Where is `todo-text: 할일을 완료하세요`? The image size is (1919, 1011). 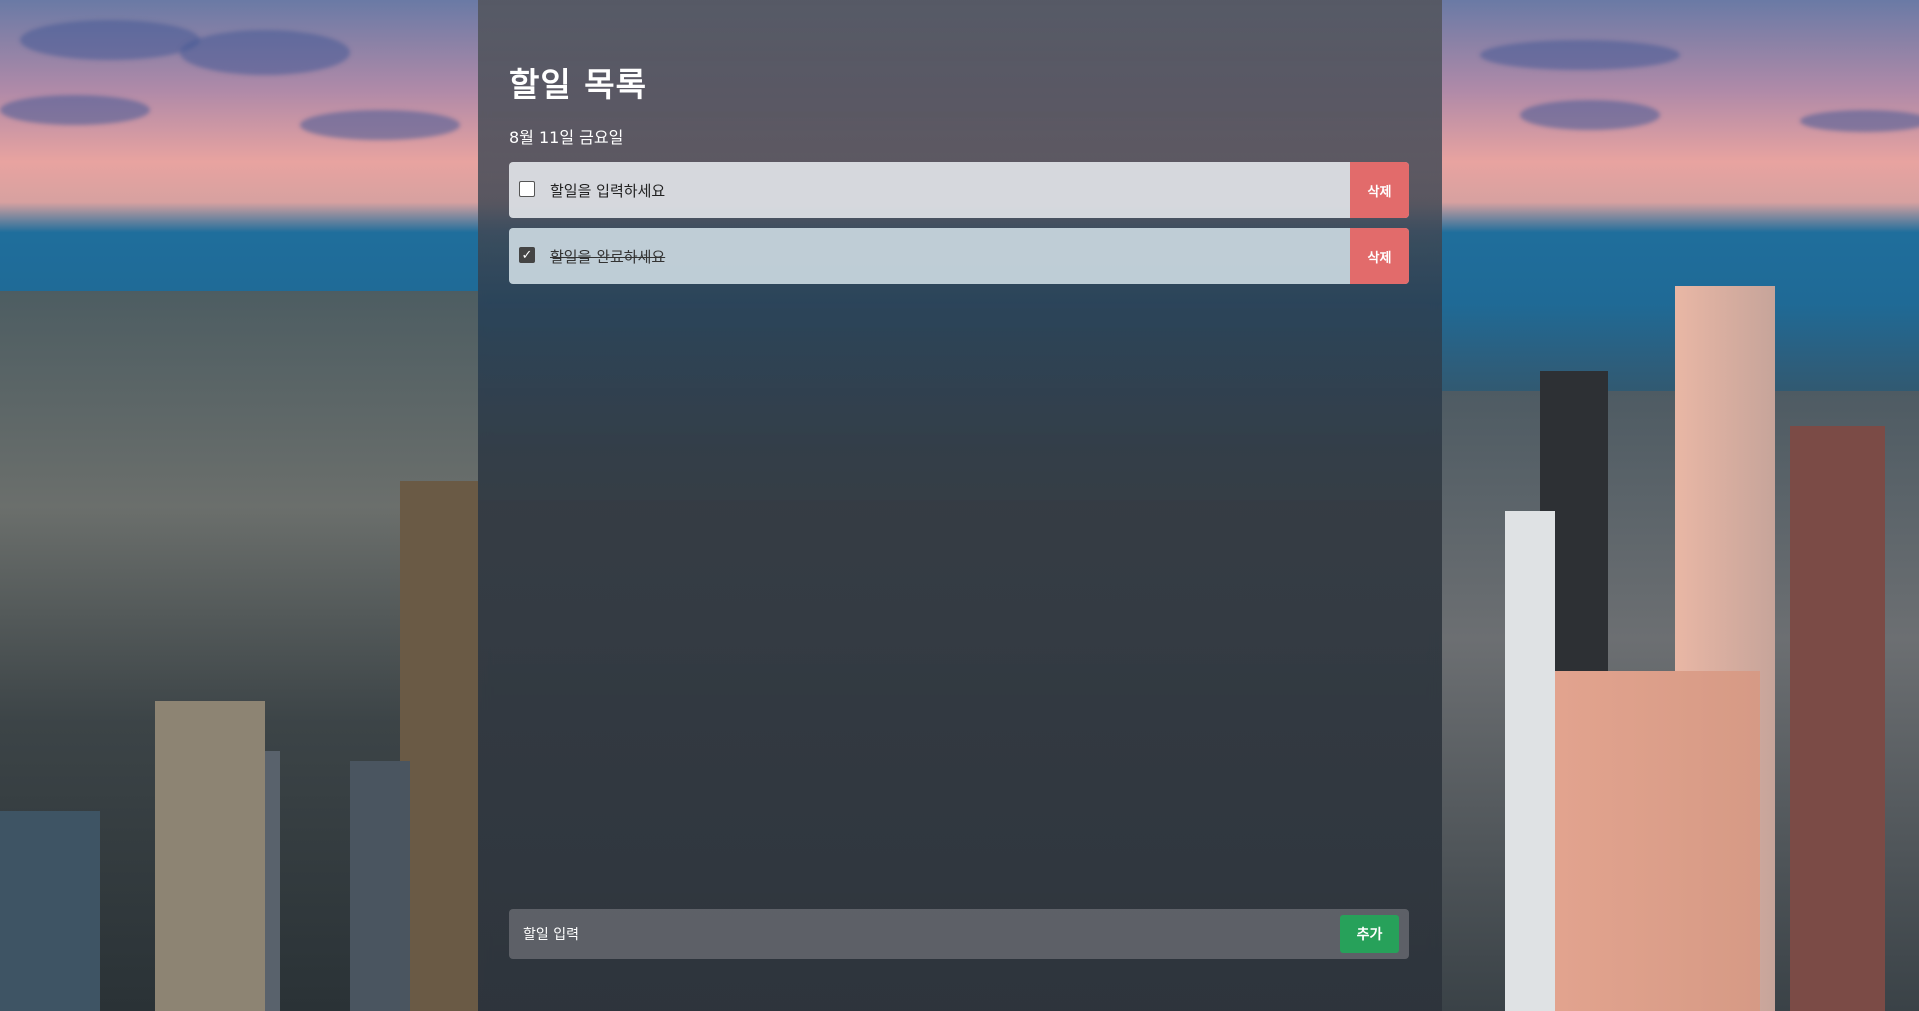 todo-text: 할일을 완료하세요 is located at coordinates (608, 257).